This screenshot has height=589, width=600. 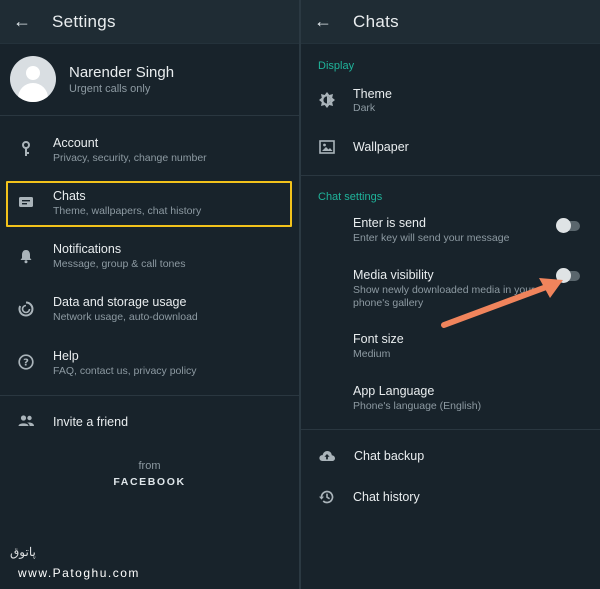 I want to click on facebook-brand: FACEBOOK, so click(x=149, y=482).